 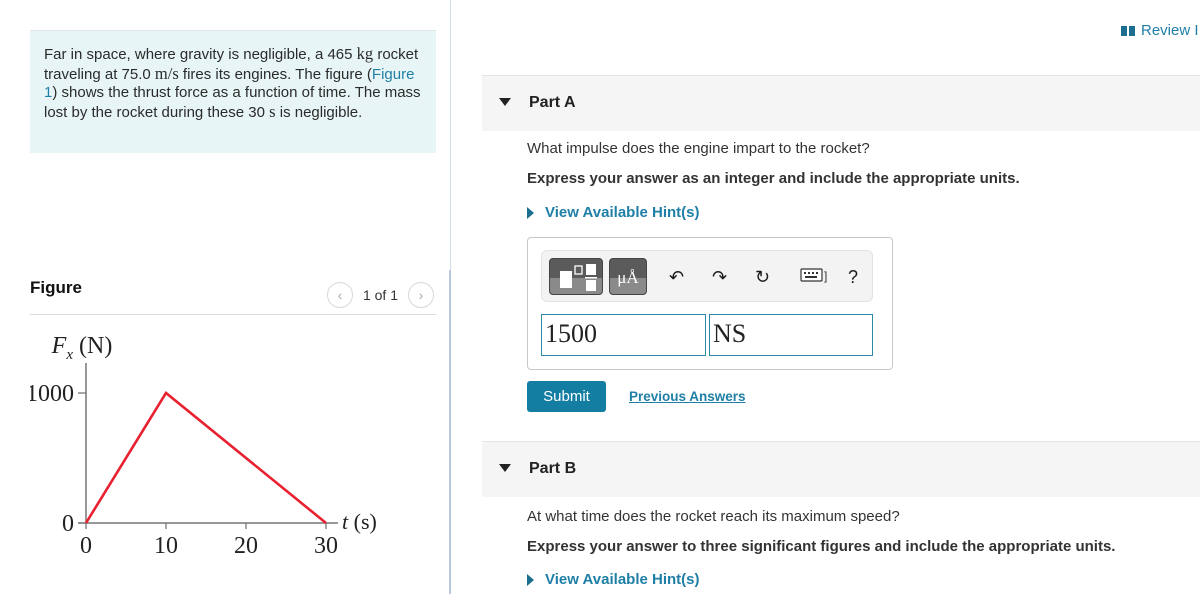 I want to click on keyboard-icon: ], so click(x=813, y=275).